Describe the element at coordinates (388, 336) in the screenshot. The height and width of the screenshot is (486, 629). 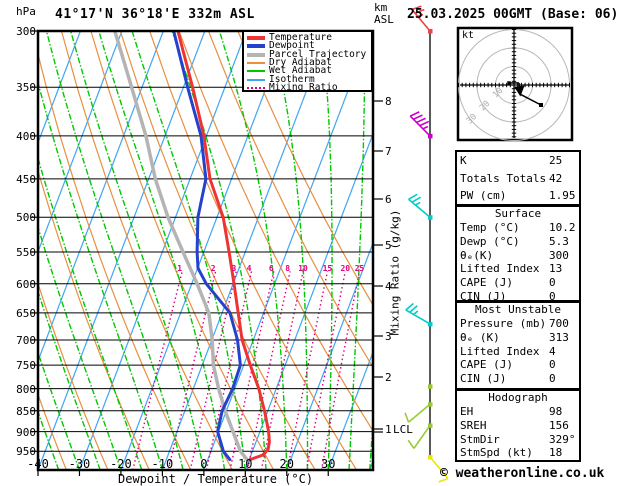
I see `km-tick-label: 3` at that location.